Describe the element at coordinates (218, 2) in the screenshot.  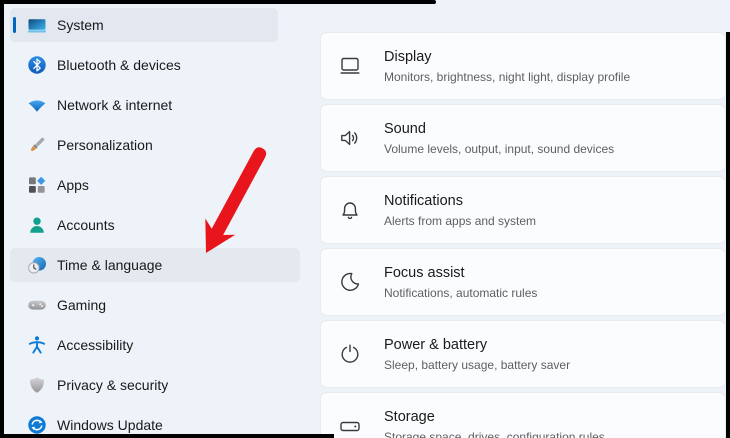
I see `screenshot-border-top` at that location.